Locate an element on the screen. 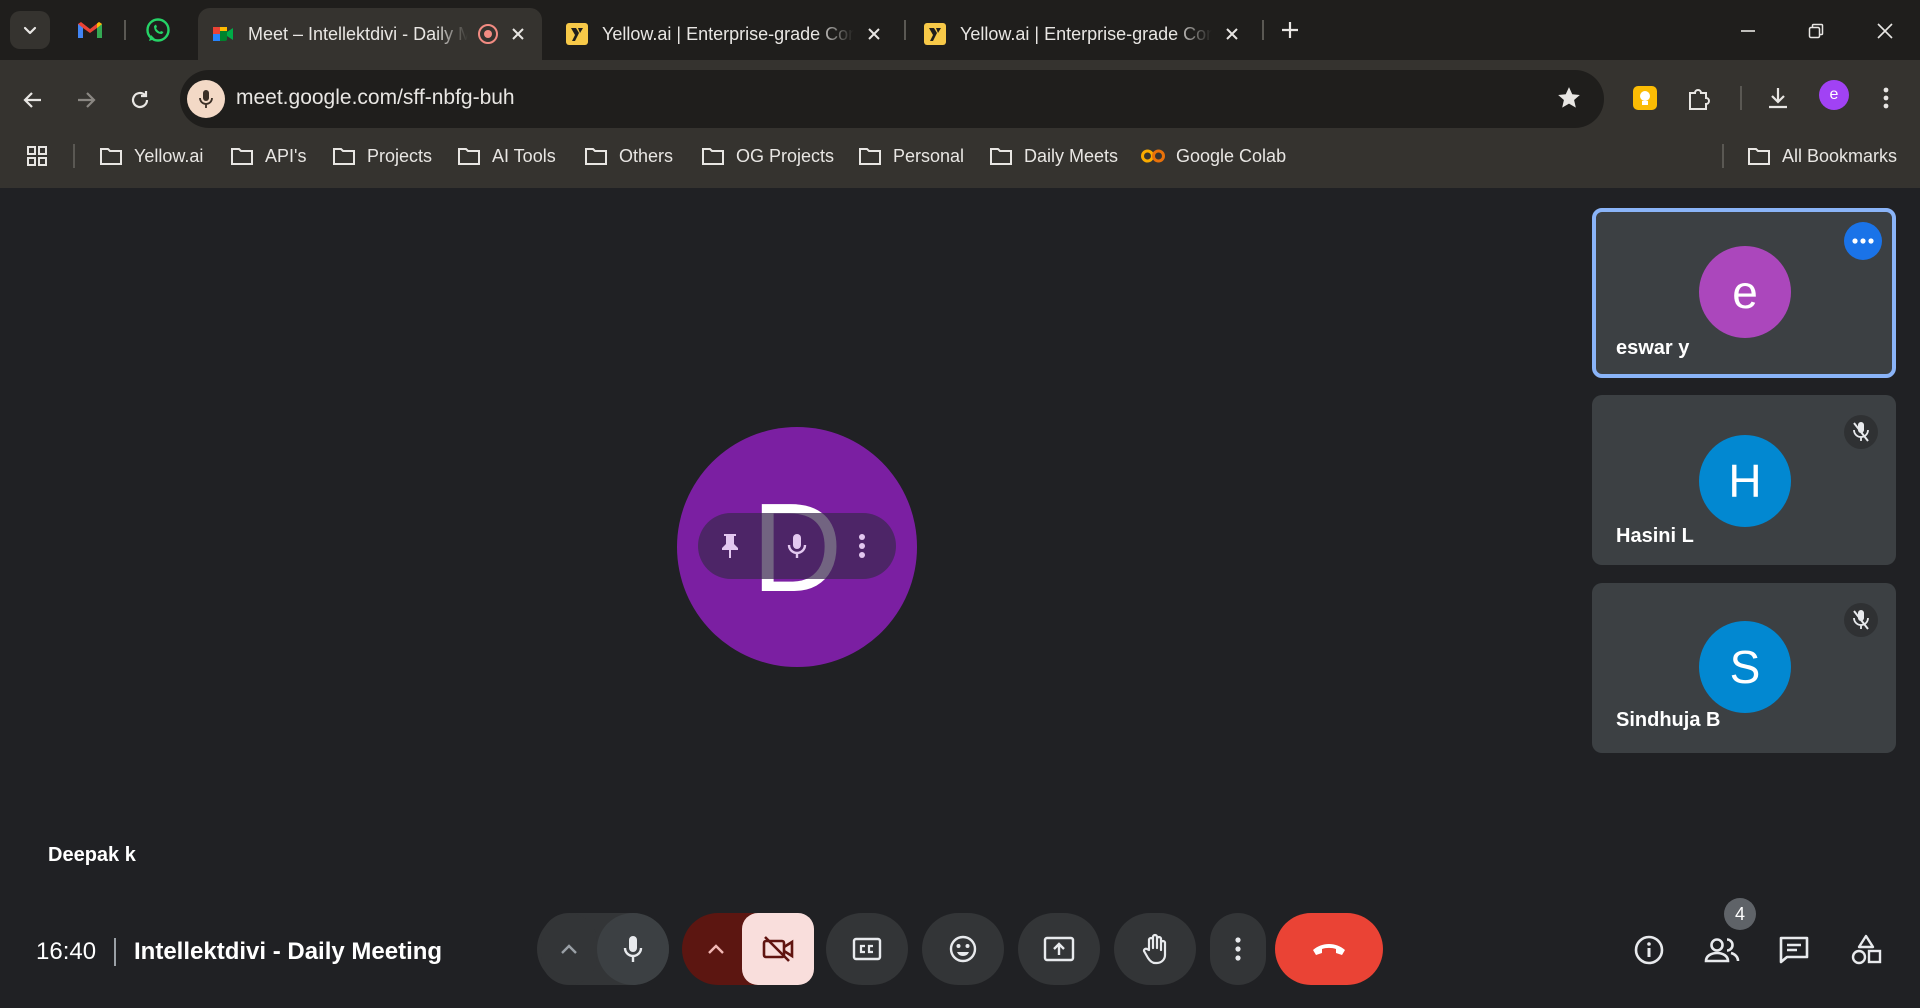  puzzle-icon is located at coordinates (1699, 98).